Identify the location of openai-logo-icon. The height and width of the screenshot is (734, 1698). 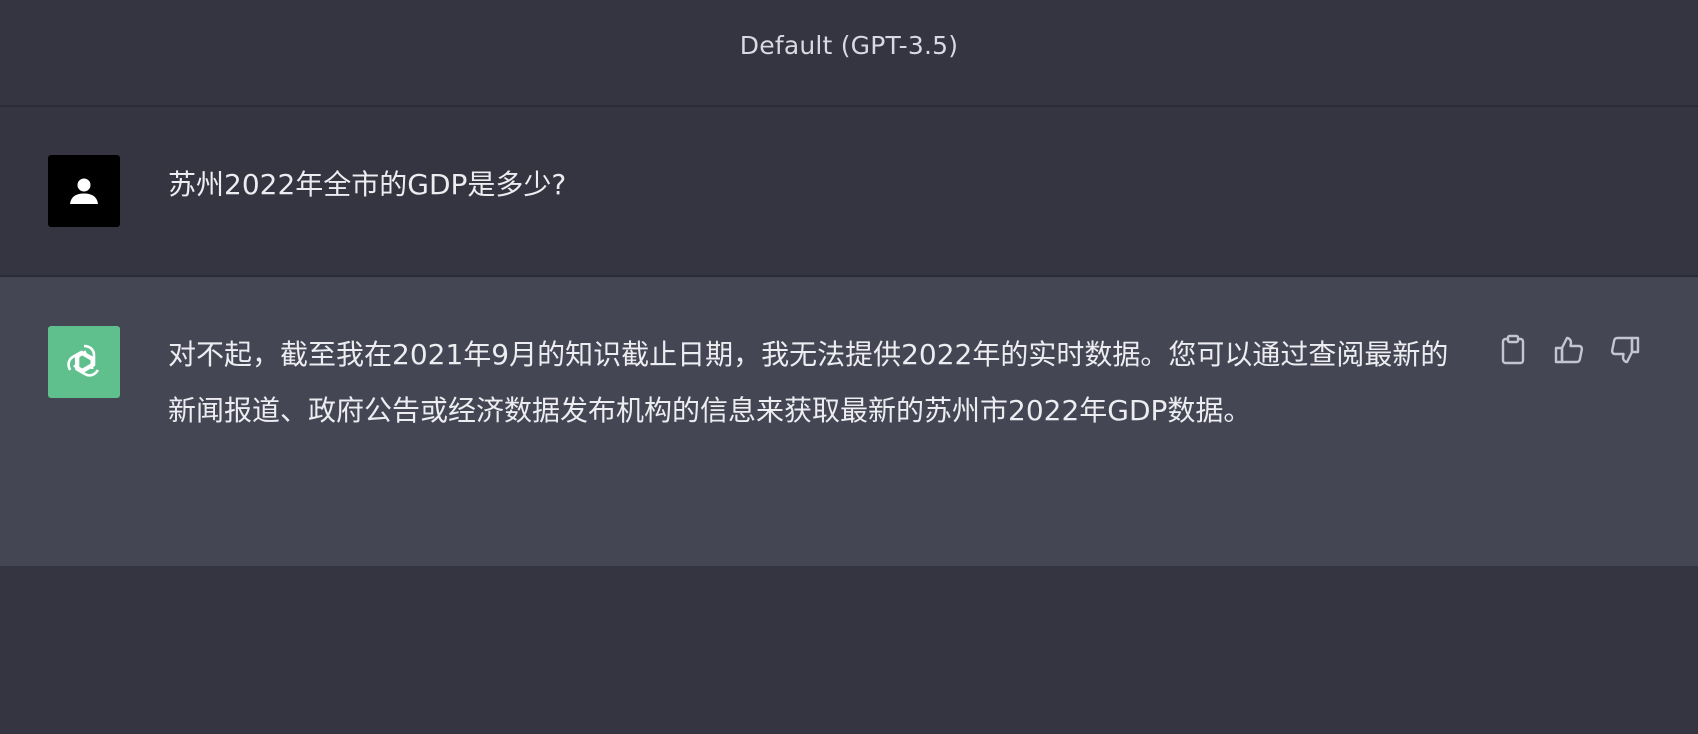
(83, 360).